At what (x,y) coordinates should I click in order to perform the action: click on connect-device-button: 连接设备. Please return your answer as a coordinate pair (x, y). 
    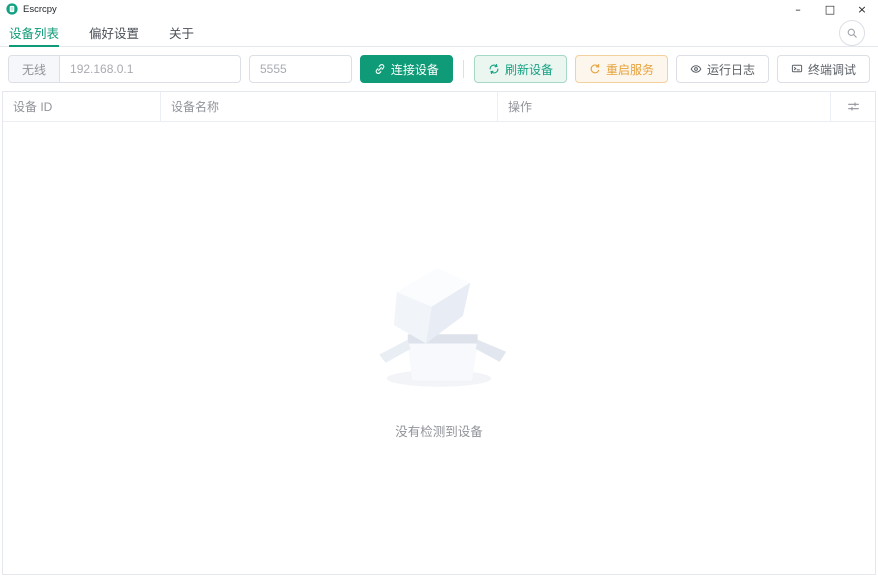
    Looking at the image, I should click on (406, 69).